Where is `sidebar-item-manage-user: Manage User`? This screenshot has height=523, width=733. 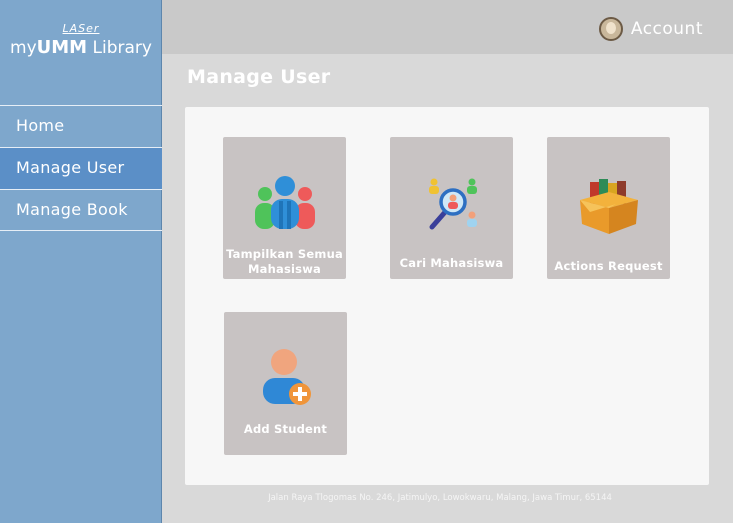 sidebar-item-manage-user: Manage User is located at coordinates (81, 168).